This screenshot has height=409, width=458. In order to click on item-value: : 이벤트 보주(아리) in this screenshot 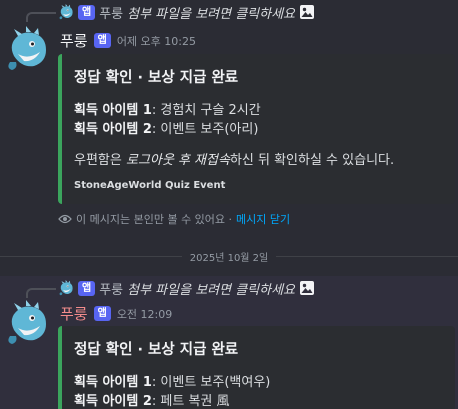, I will do `click(205, 129)`.